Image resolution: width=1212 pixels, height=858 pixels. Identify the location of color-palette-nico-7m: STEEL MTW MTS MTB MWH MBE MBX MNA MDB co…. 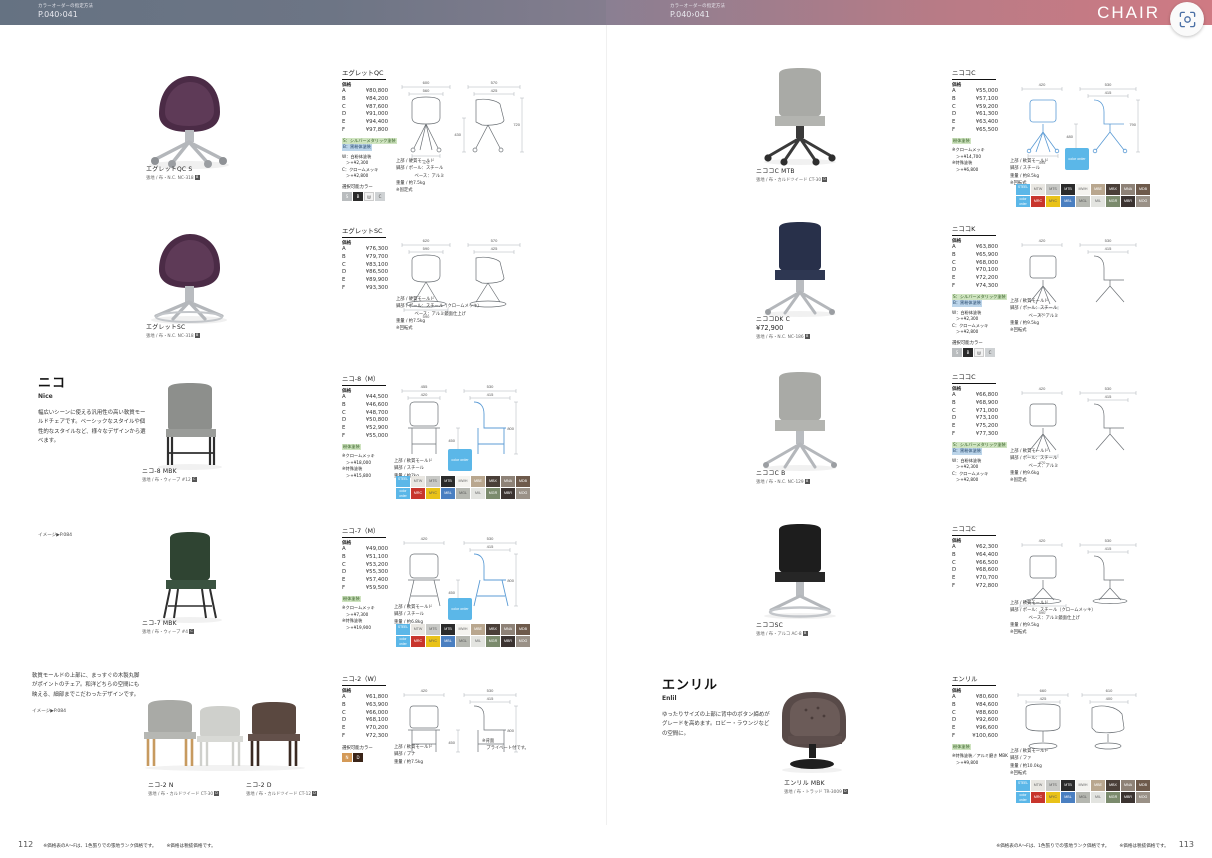
(463, 635).